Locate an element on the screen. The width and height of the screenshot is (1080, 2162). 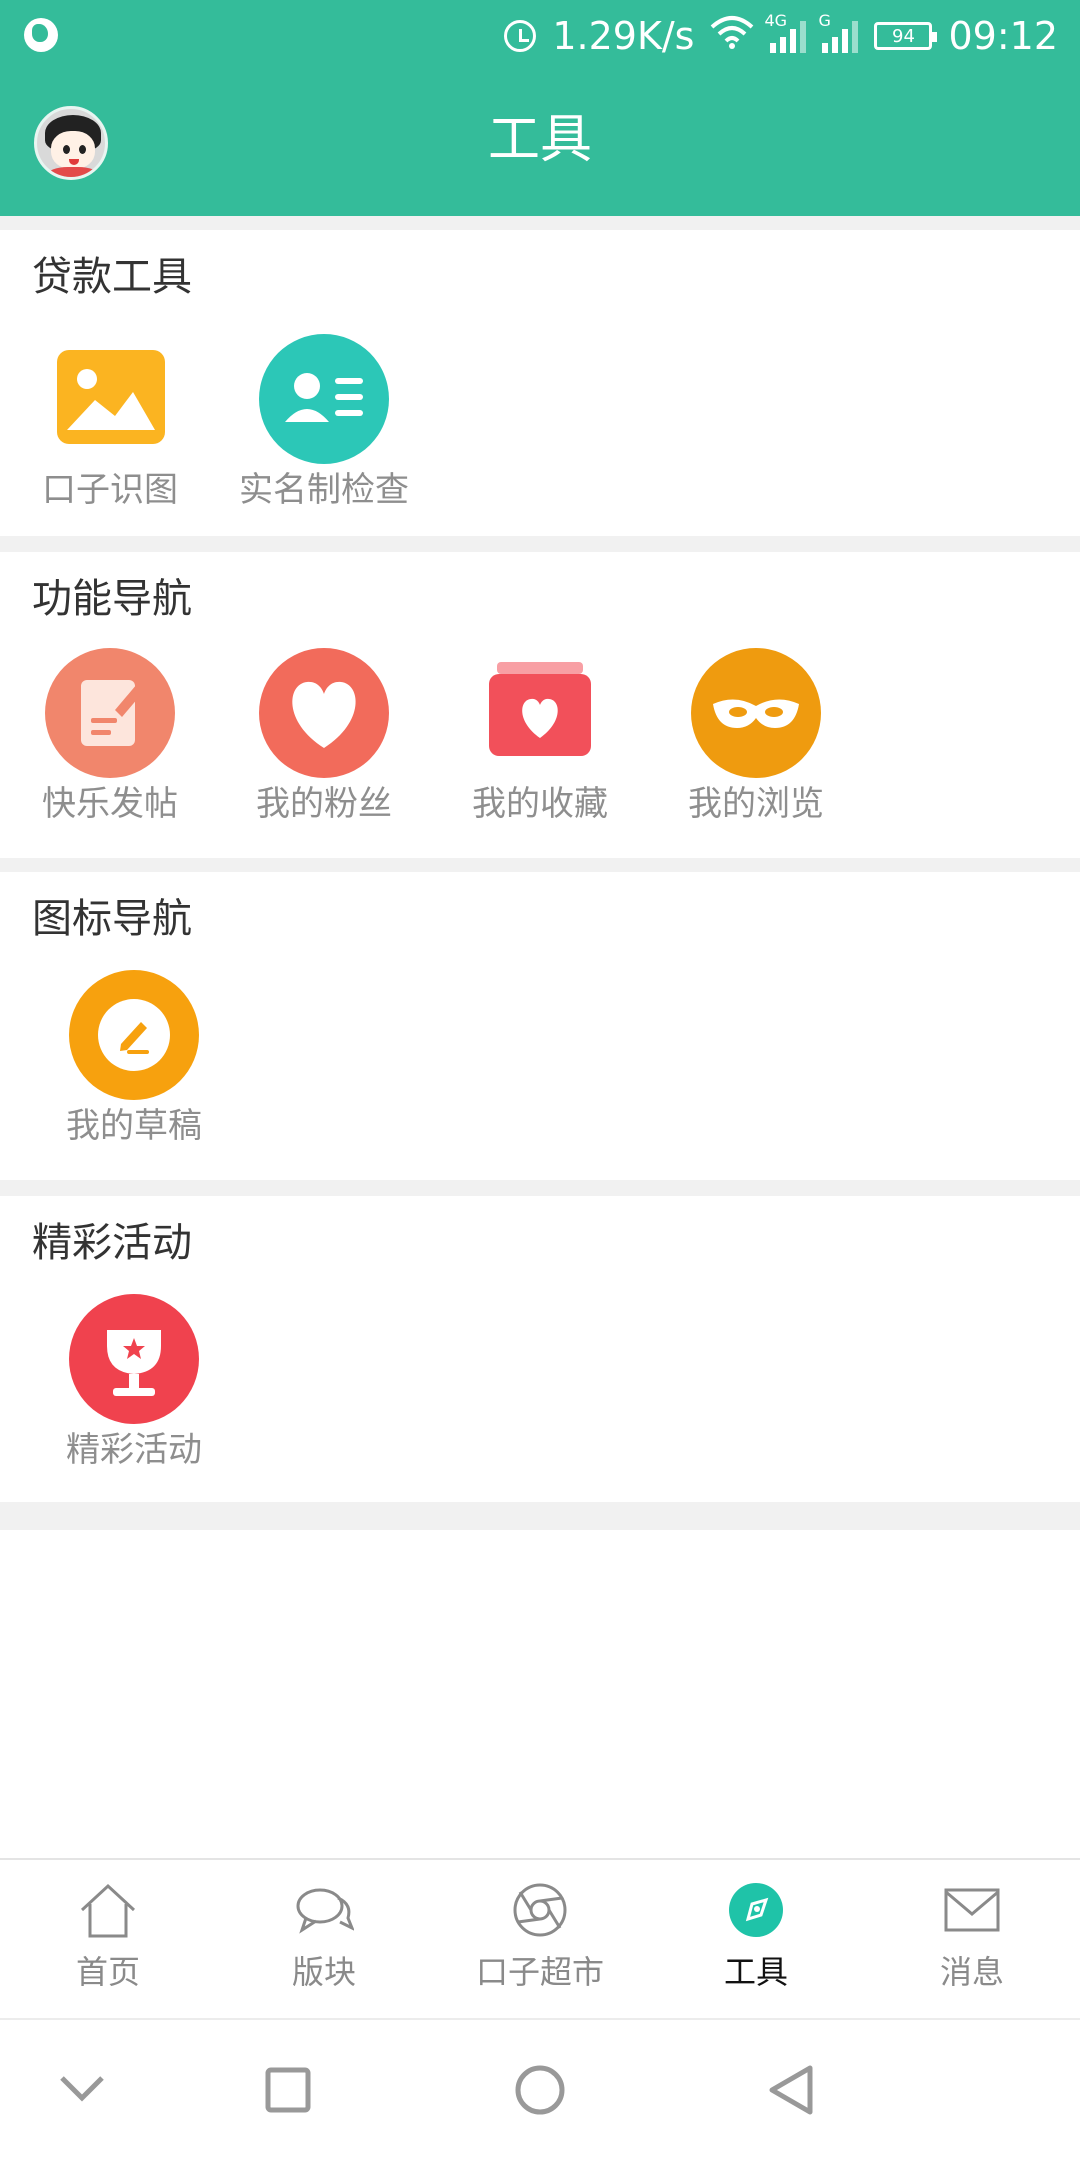
network-speed: 1.29K/s is located at coordinates (623, 36).